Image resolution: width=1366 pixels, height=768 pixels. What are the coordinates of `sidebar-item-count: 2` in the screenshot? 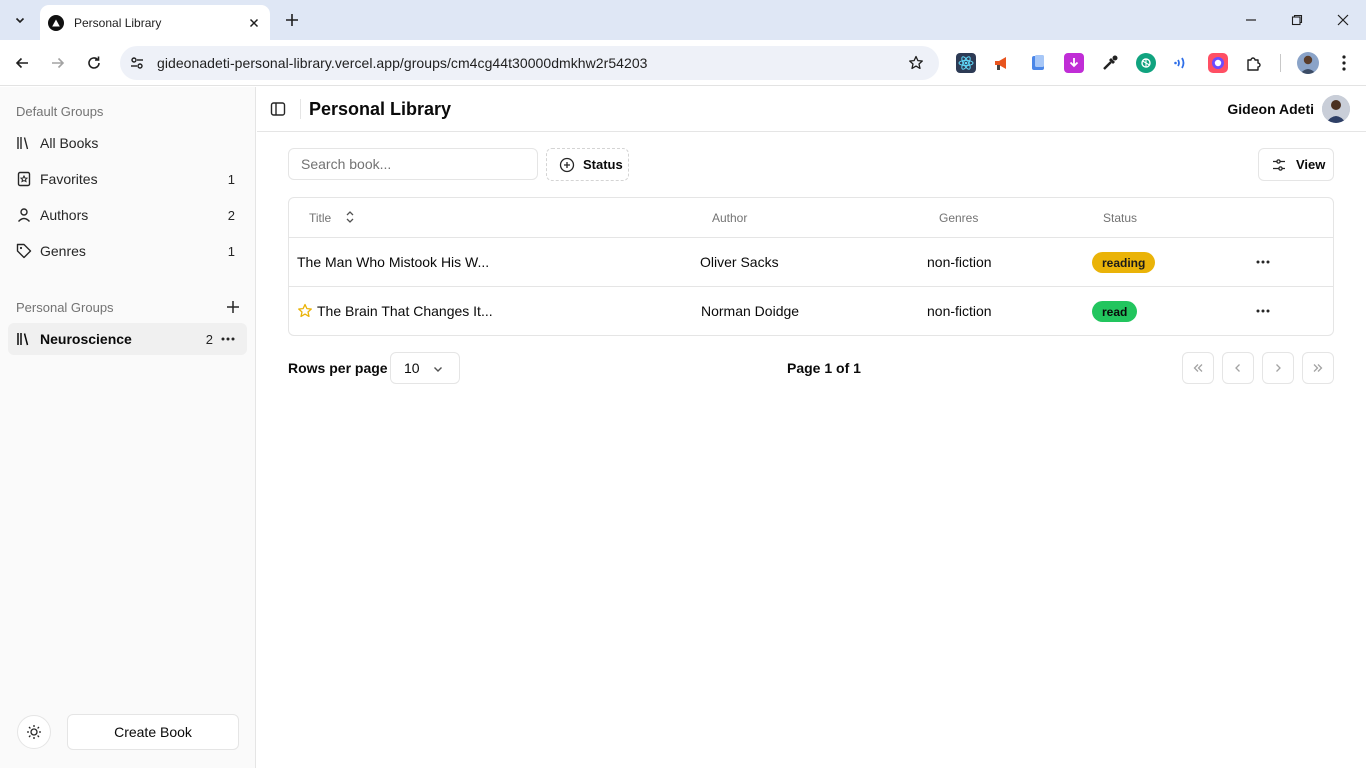 It's located at (209, 339).